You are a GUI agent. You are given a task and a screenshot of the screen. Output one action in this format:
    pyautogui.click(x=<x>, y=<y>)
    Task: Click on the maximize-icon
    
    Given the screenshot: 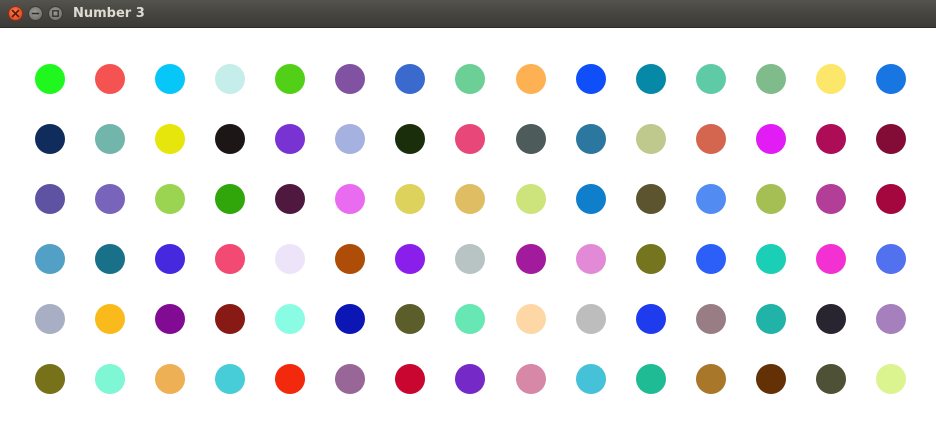 What is the action you would take?
    pyautogui.click(x=55, y=13)
    